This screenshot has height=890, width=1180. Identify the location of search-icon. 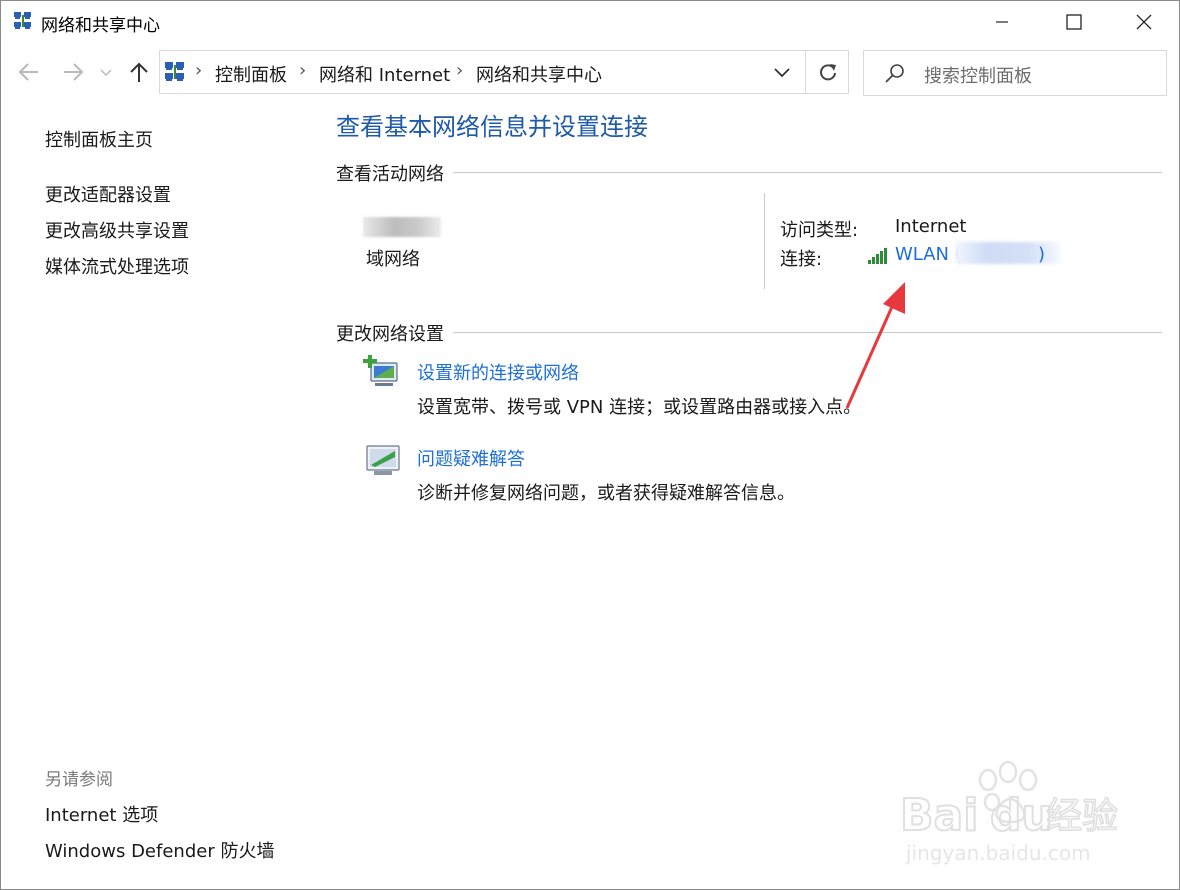
(894, 73).